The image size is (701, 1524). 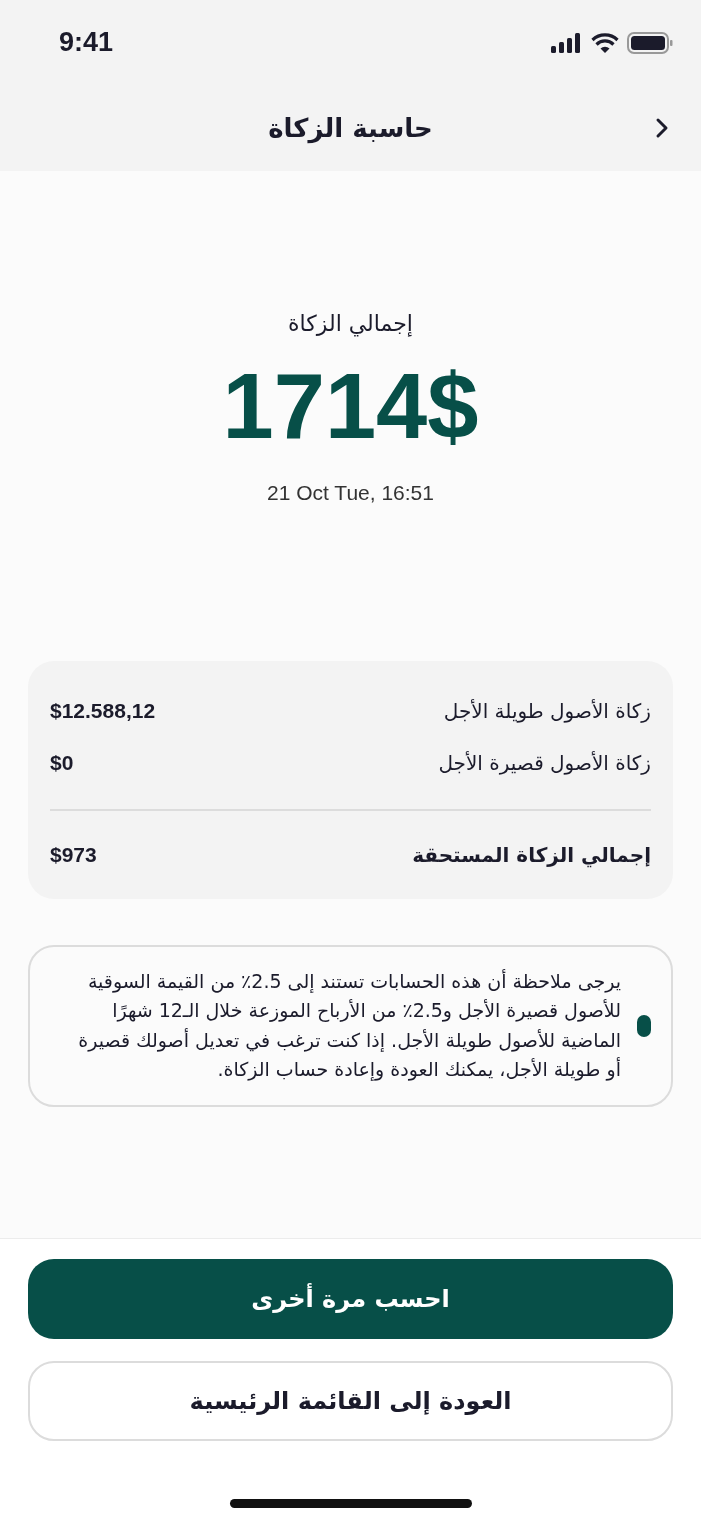 What do you see at coordinates (73, 855) in the screenshot?
I see `row-value: $973` at bounding box center [73, 855].